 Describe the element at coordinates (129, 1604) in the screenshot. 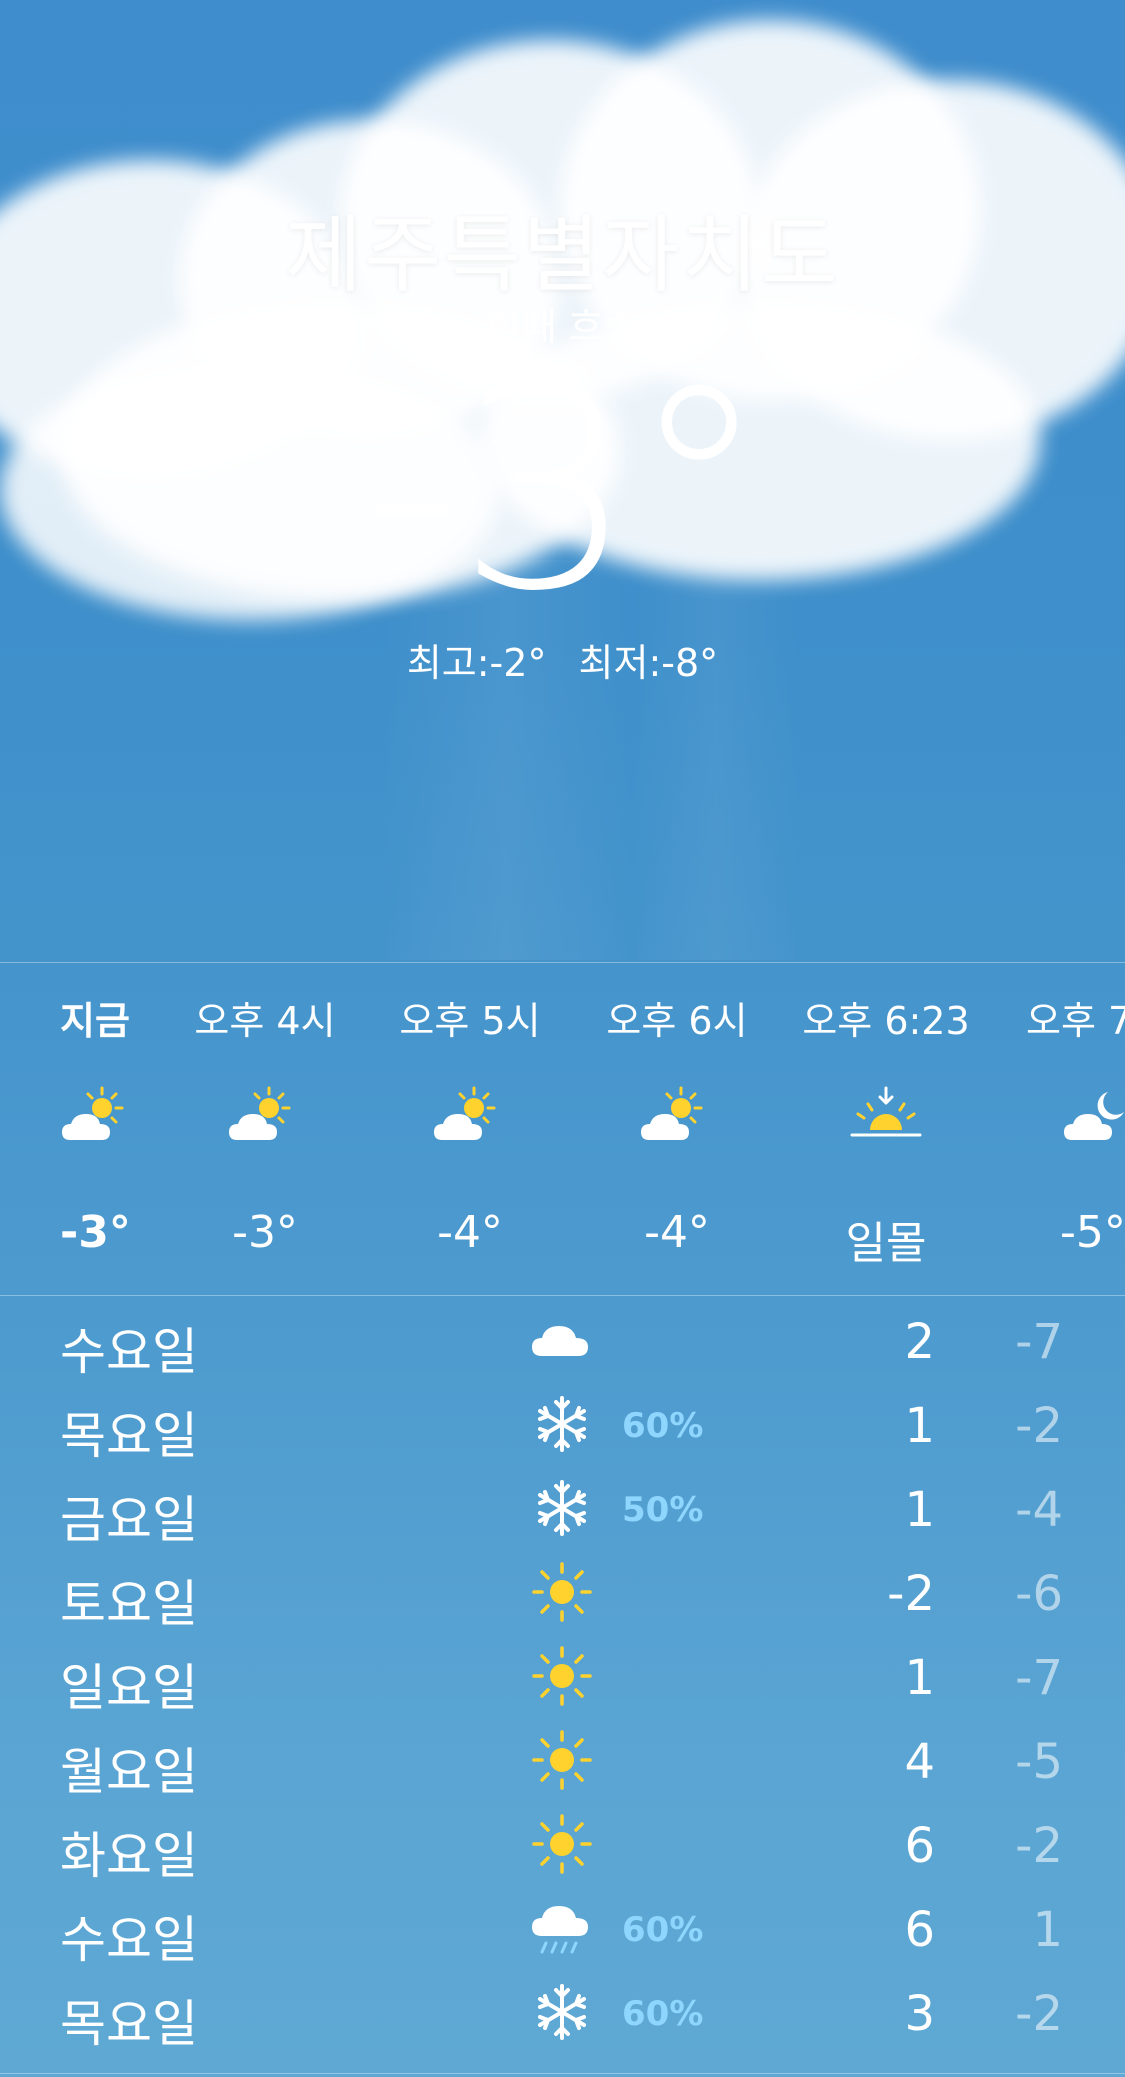

I see `day-name: 토요일` at that location.